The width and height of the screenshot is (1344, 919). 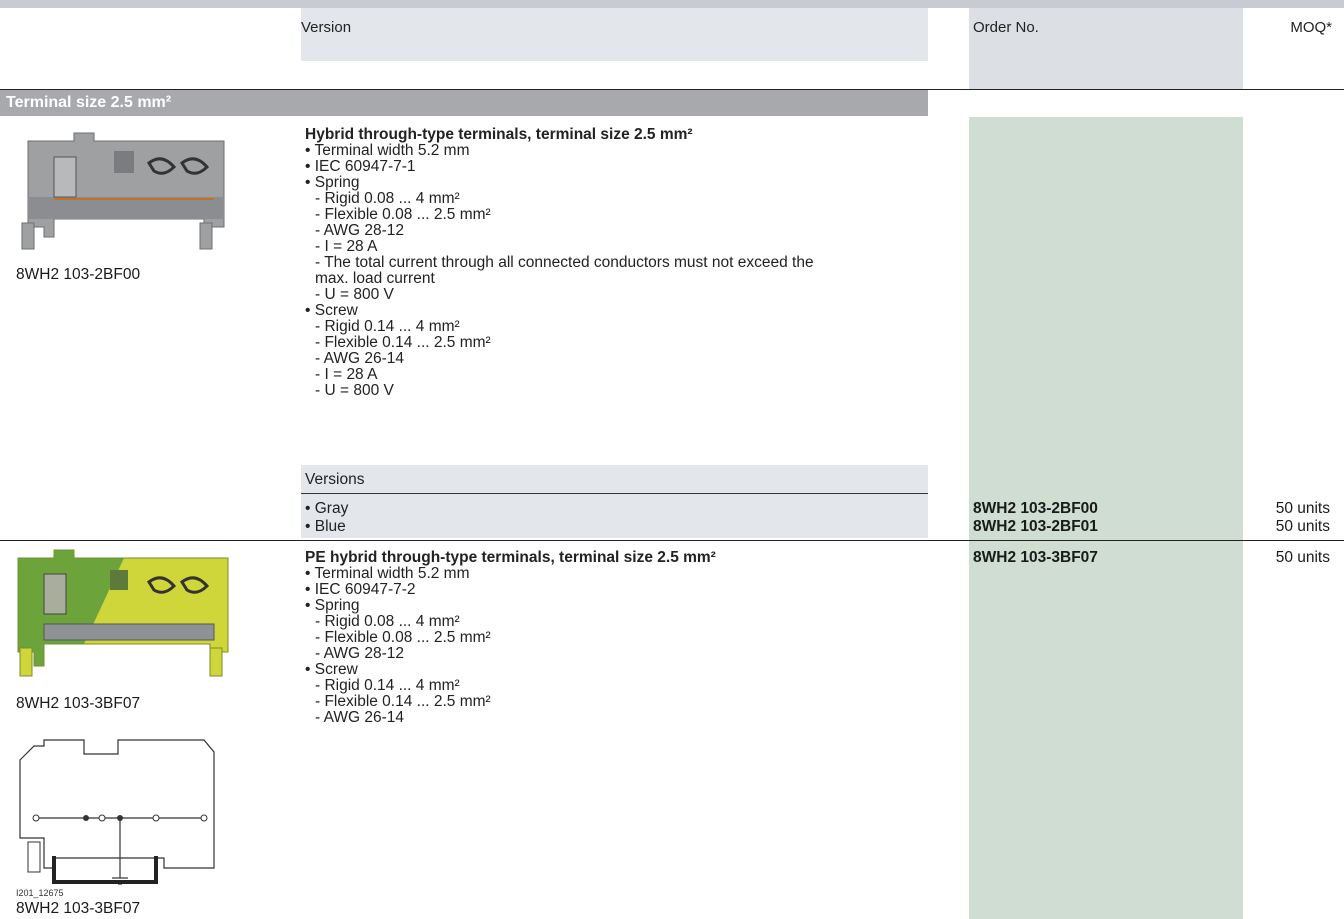 What do you see at coordinates (614, 516) in the screenshot?
I see `versions-rows-shade` at bounding box center [614, 516].